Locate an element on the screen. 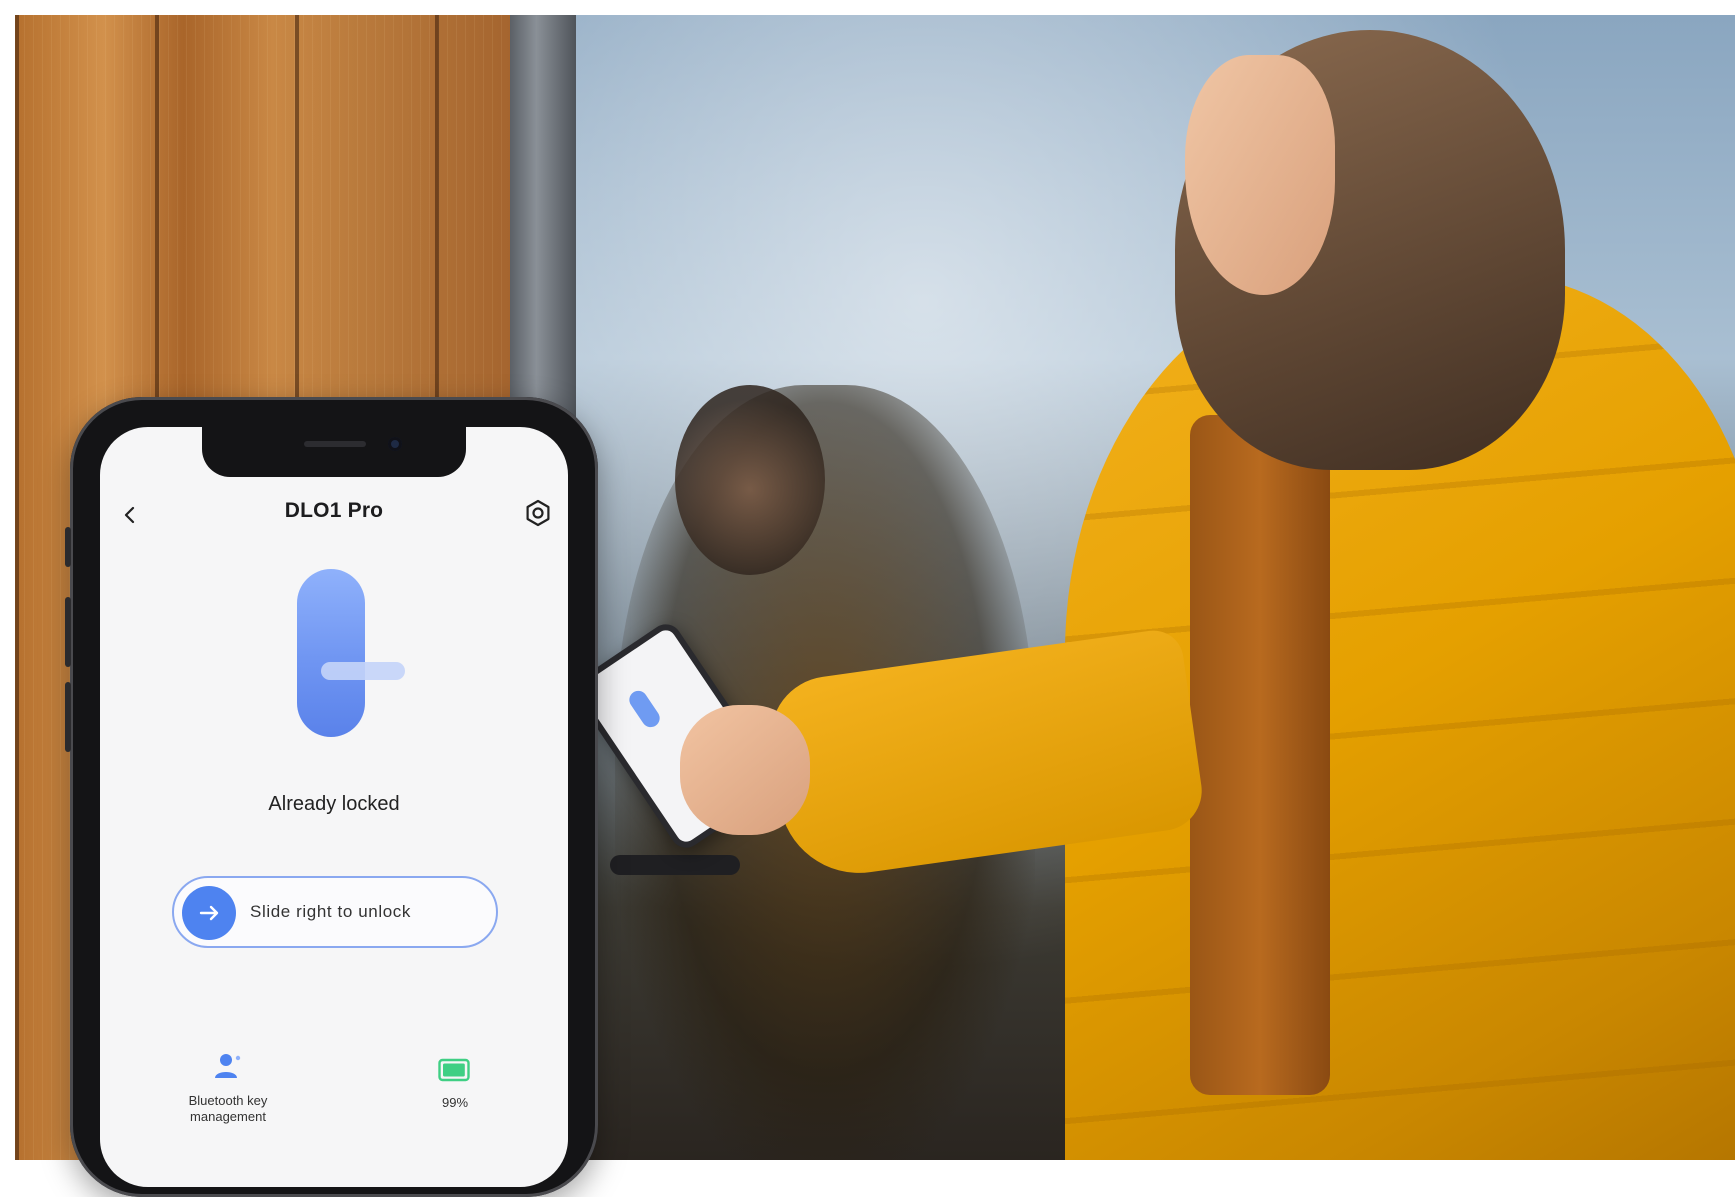  lock-body is located at coordinates (331, 653).